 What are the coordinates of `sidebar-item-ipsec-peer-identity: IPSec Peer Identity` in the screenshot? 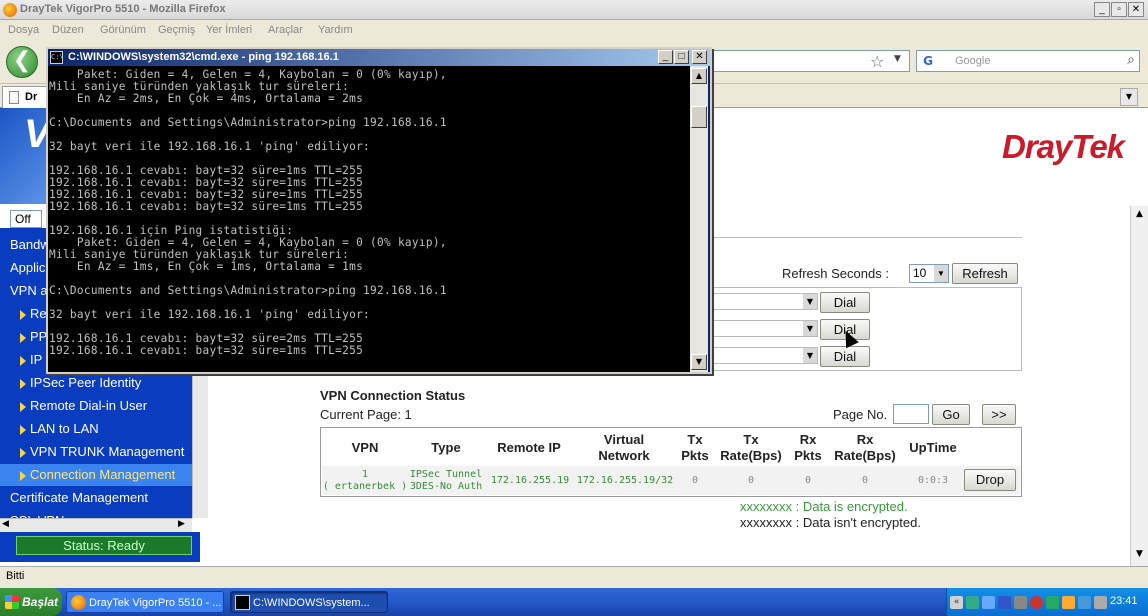 It's located at (96, 383).